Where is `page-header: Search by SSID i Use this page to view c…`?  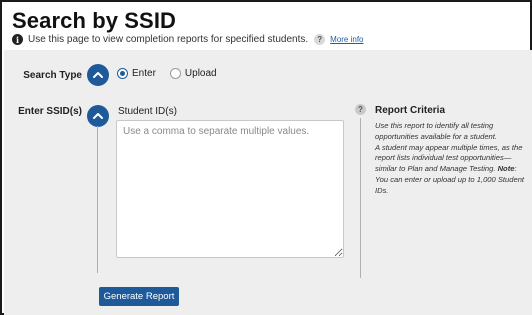 page-header: Search by SSID i Use this page to view c… is located at coordinates (266, 26).